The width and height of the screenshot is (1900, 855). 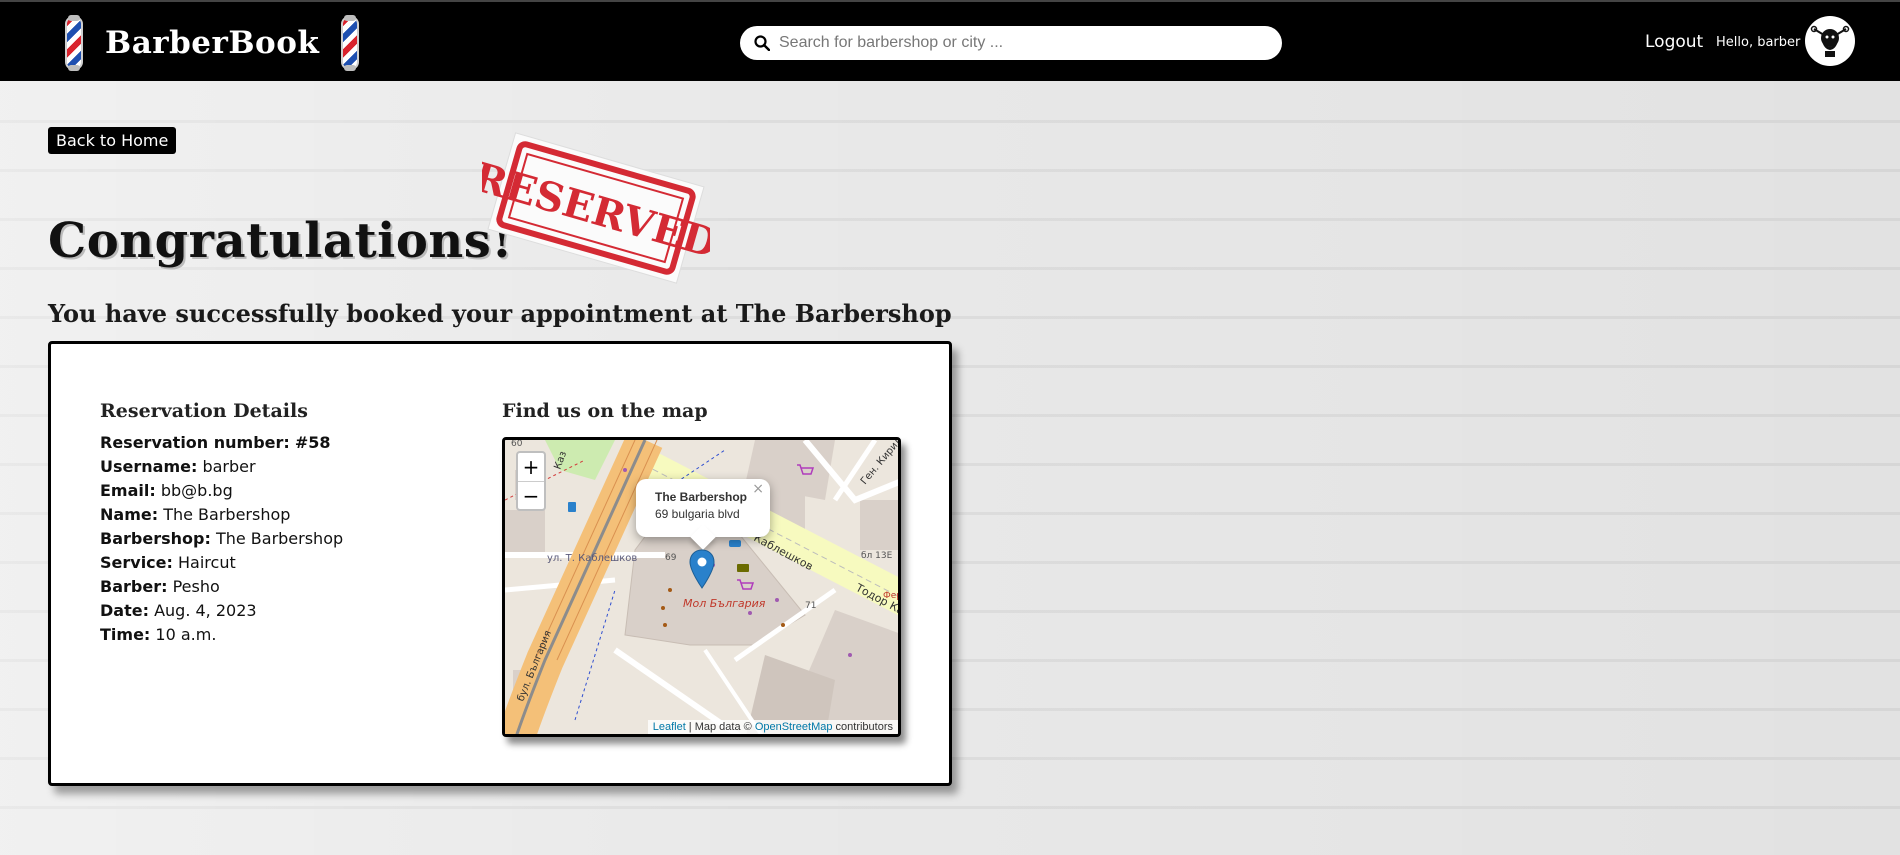 I want to click on search-bar, so click(x=1011, y=43).